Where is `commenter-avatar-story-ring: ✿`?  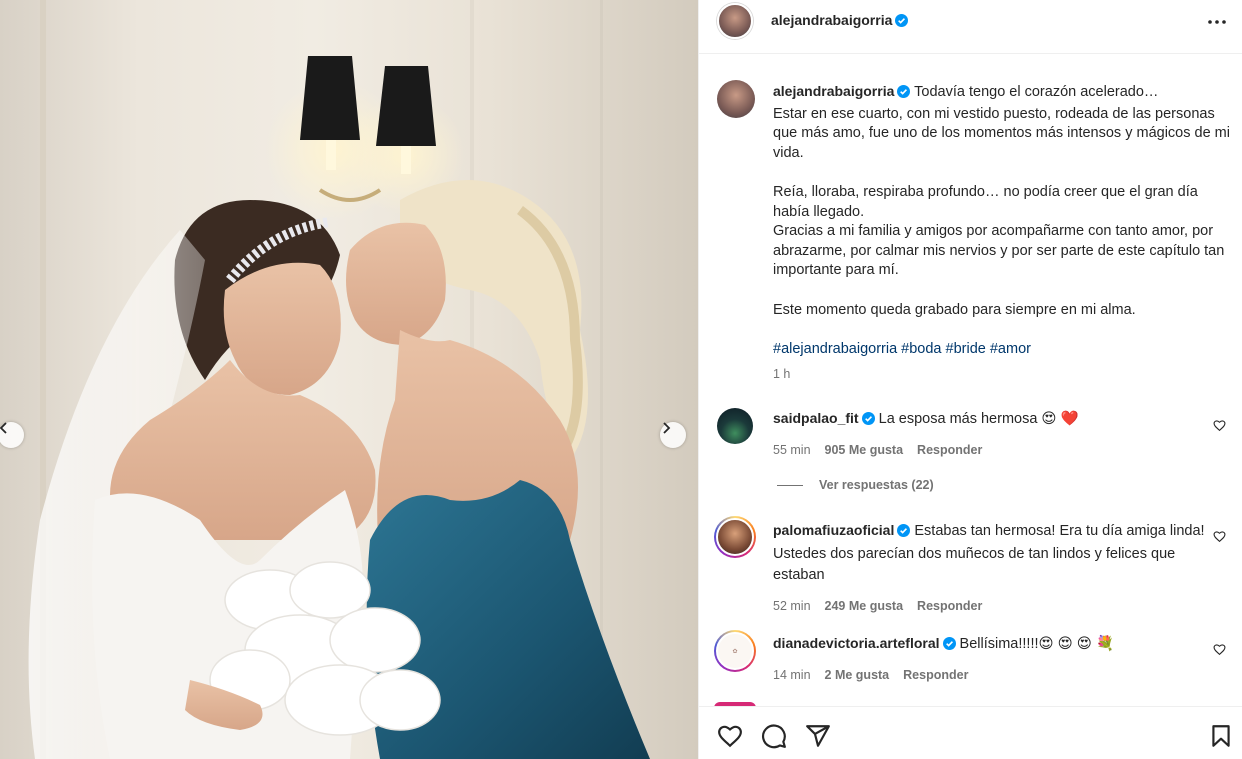 commenter-avatar-story-ring: ✿ is located at coordinates (735, 651).